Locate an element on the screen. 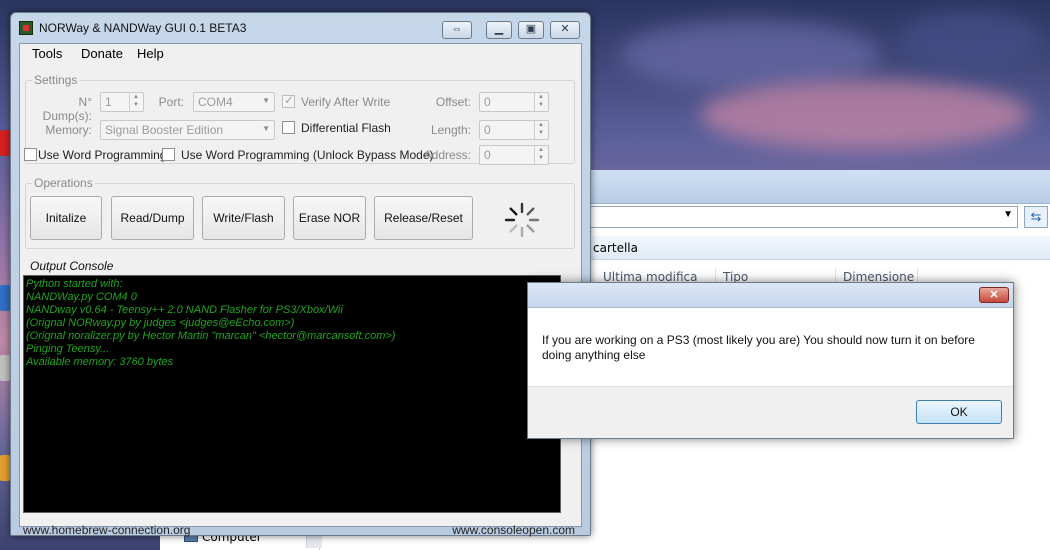 This screenshot has height=550, width=1050. refresh-icon: ⇆ is located at coordinates (1036, 217).